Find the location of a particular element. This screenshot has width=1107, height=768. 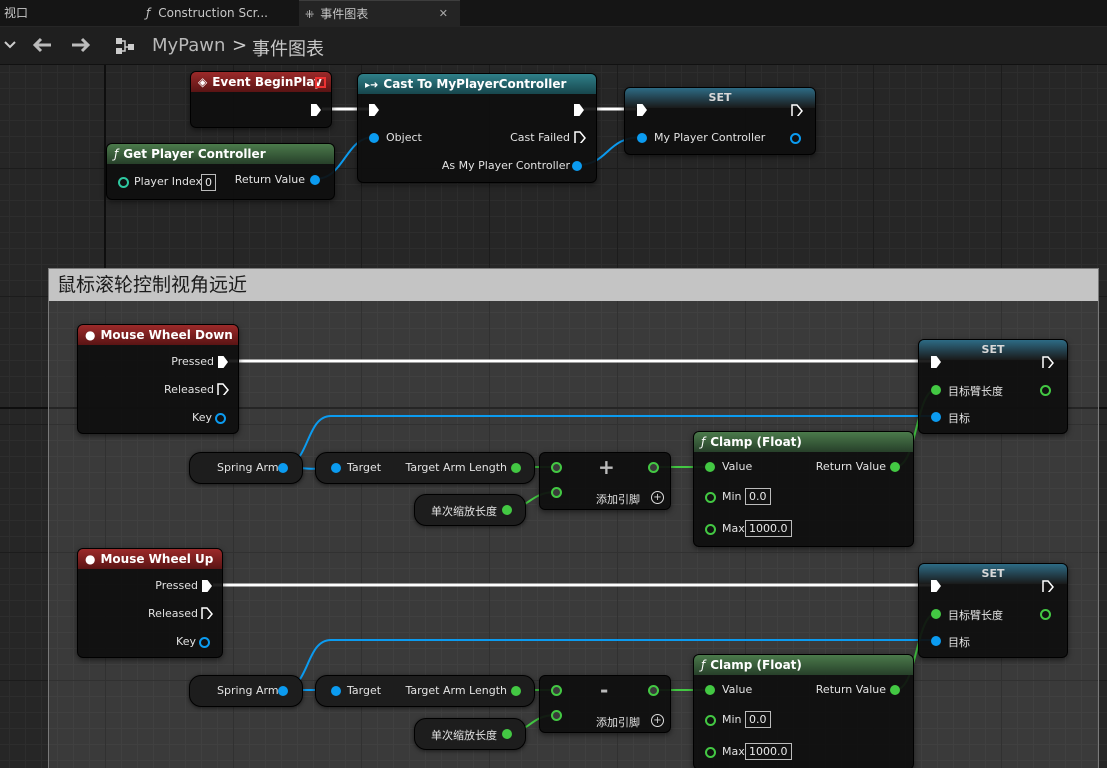

player-index-field: 0 is located at coordinates (208, 182).